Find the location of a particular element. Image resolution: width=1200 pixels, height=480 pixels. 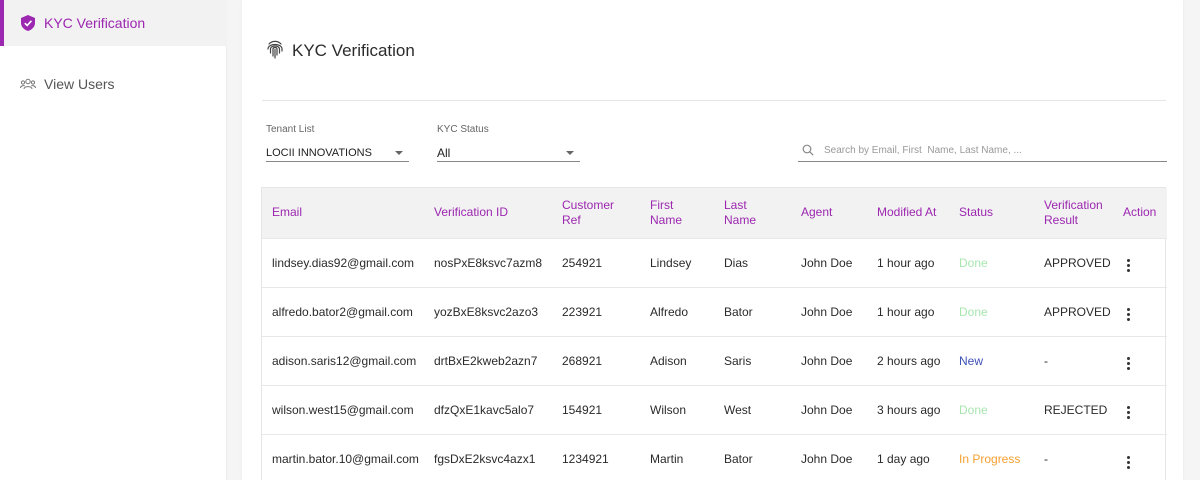

cell-verification-id: fgsDxE2ksvc4azx1 is located at coordinates (485, 458).